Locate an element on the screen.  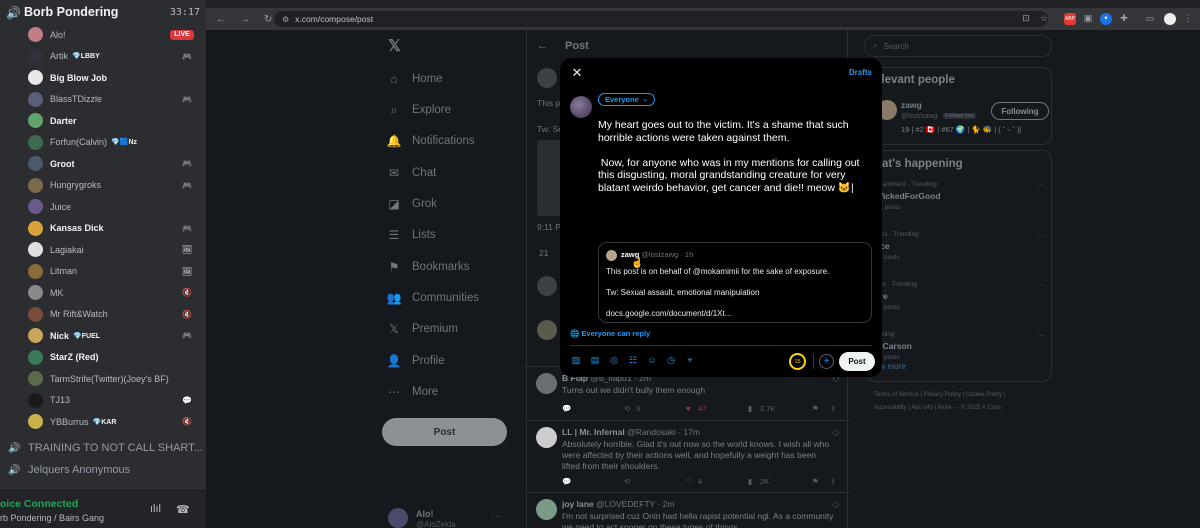
extension-icon: ▣ is located at coordinates (1088, 19).